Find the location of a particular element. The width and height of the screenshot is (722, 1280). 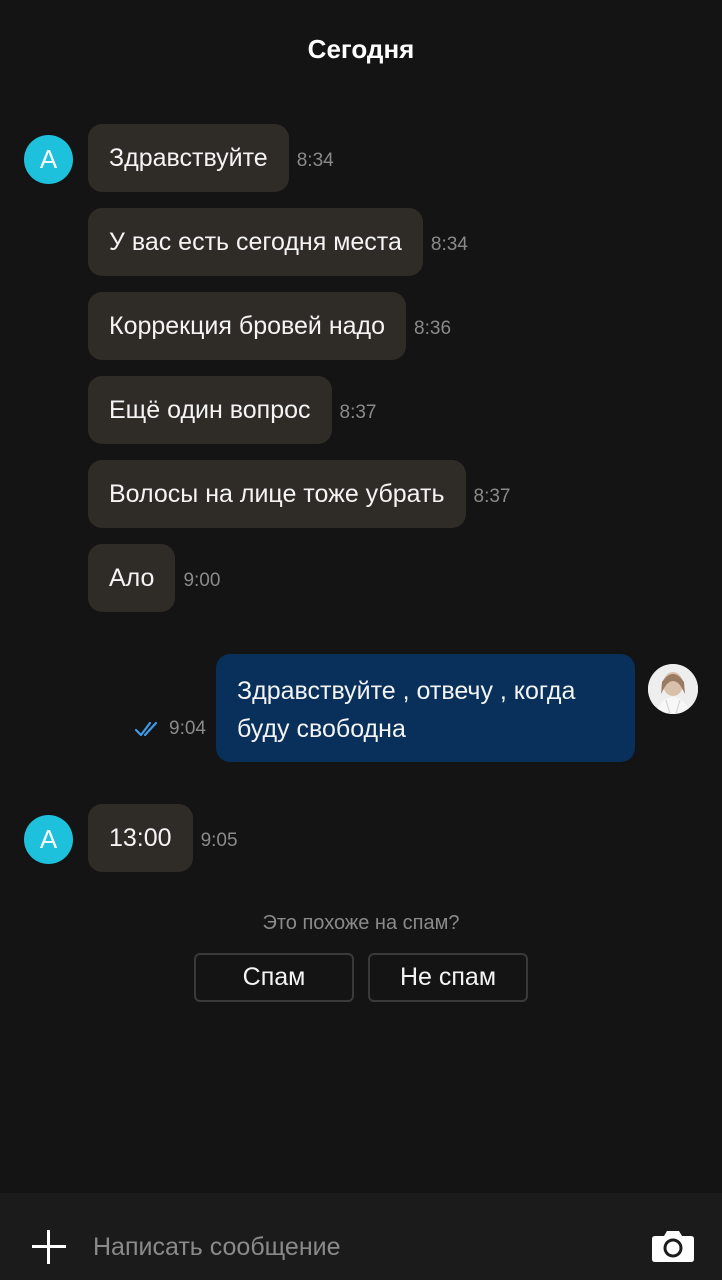

incoming-message: 13:00 9:05 is located at coordinates (163, 838).